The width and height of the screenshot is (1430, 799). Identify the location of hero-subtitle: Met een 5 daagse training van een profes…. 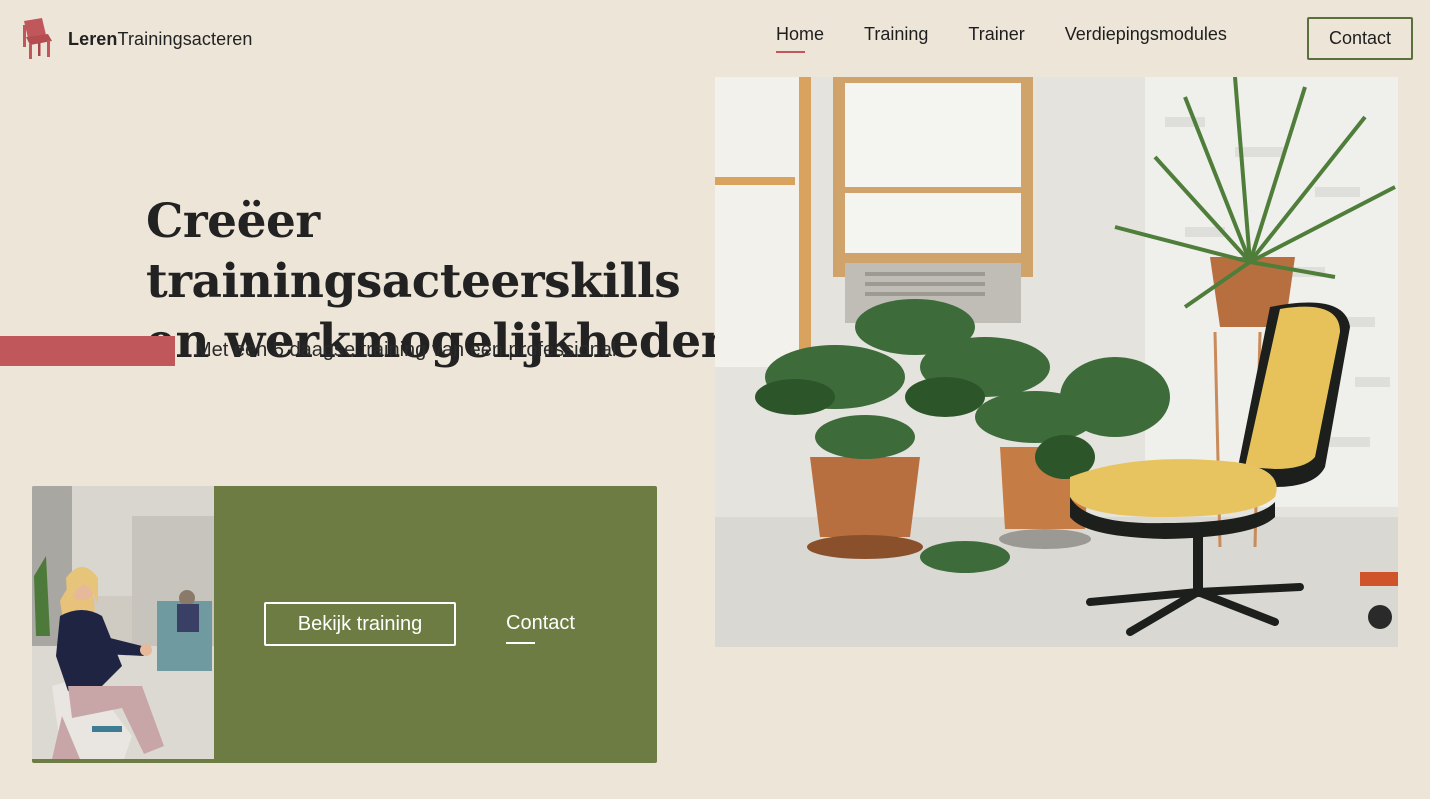
(406, 350).